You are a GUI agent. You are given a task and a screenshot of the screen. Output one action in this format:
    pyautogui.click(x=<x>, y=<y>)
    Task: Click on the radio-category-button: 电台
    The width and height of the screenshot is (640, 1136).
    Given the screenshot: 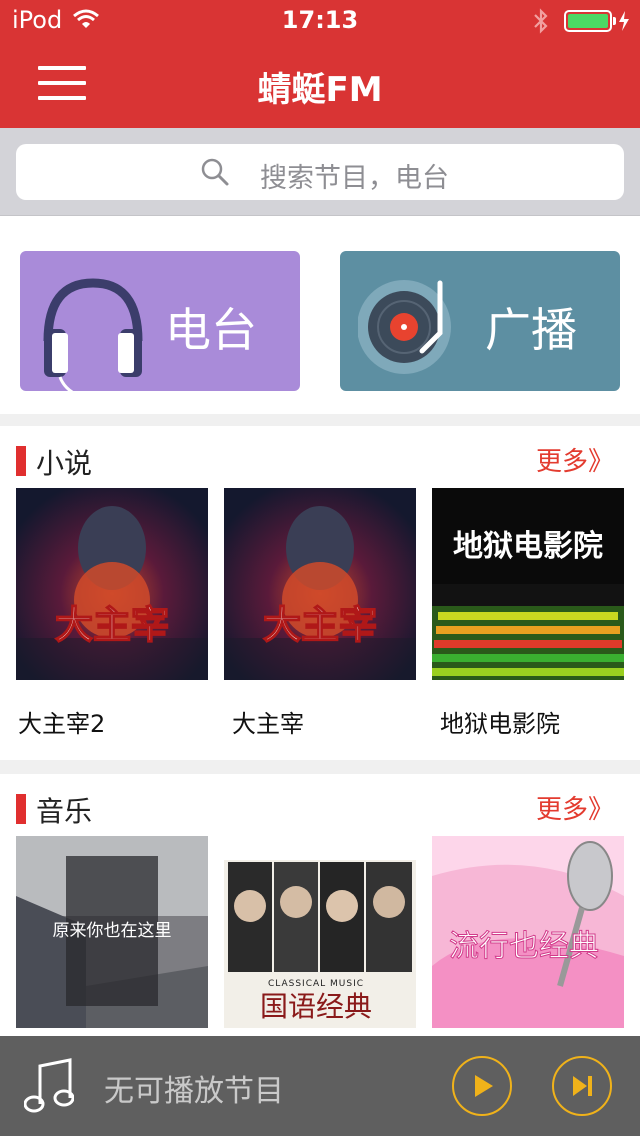 What is the action you would take?
    pyautogui.click(x=160, y=321)
    